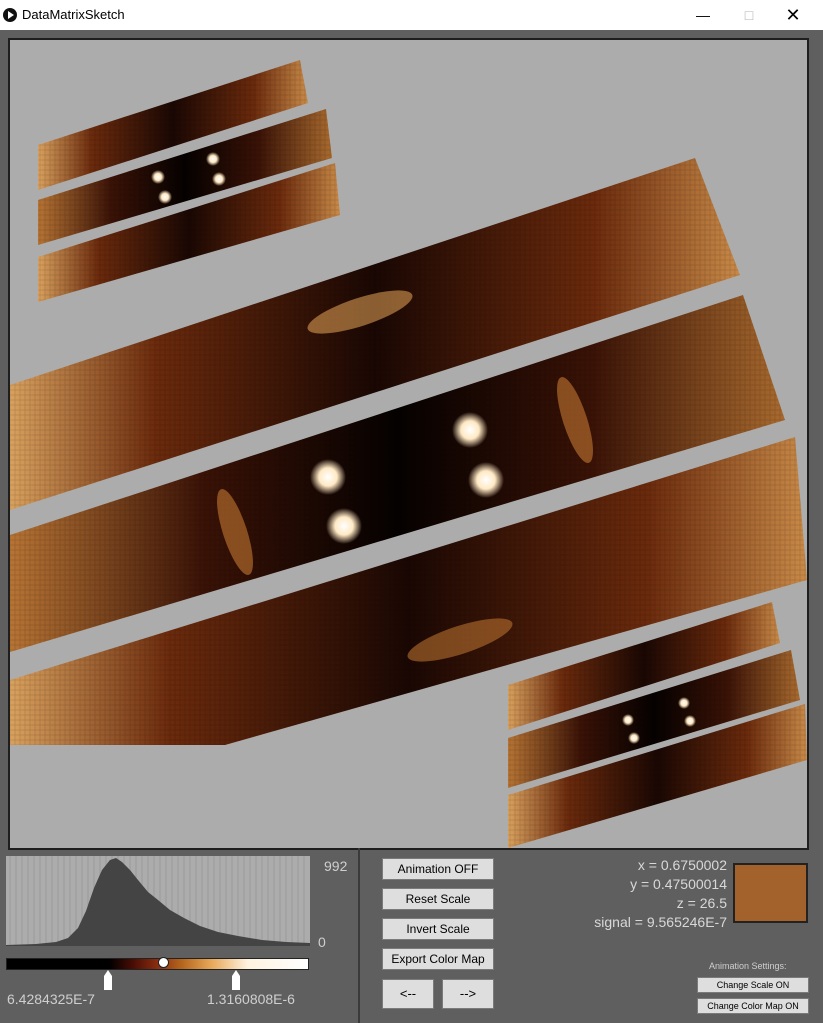  I want to click on window-title: DataMatrixSketch, so click(73, 14).